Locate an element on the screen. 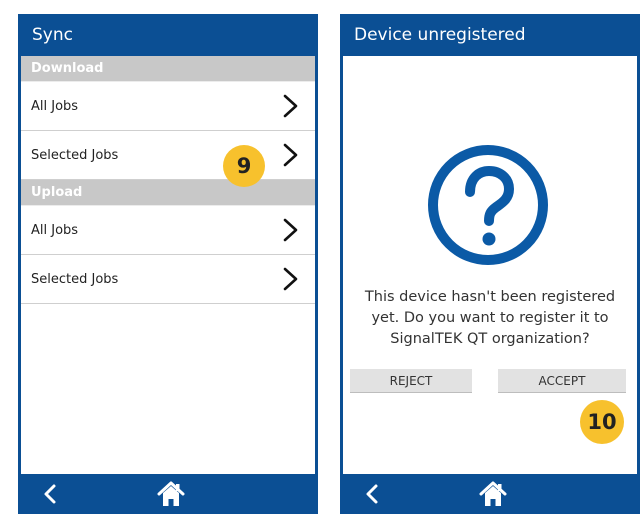 Image resolution: width=644 pixels, height=514 pixels. page-title: Sync is located at coordinates (52, 35).